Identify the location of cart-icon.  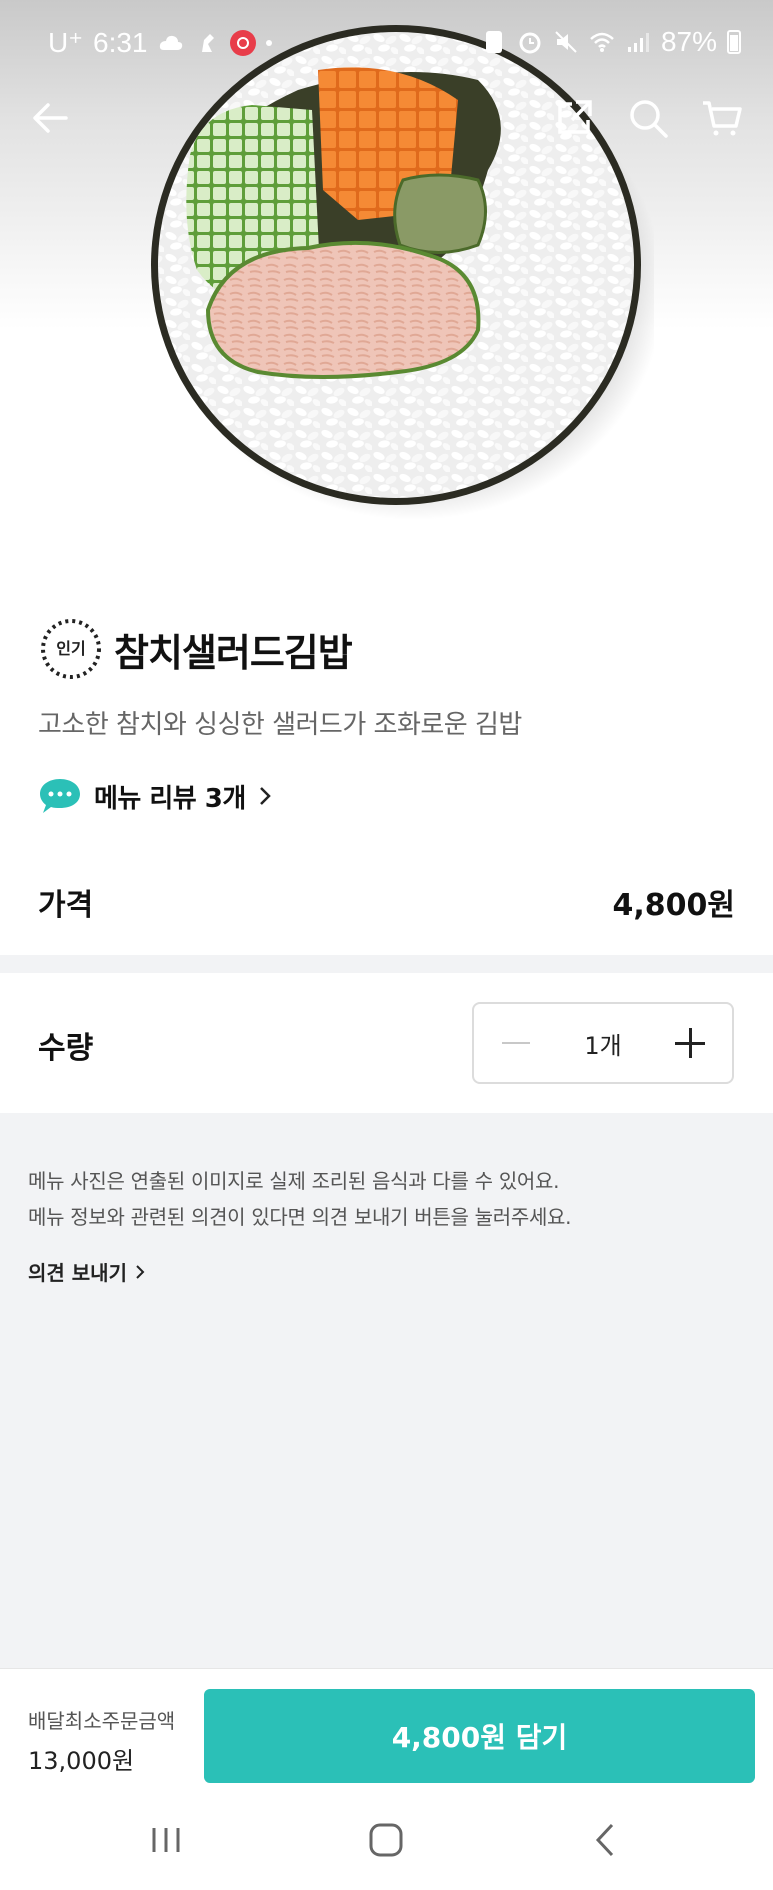
(722, 118).